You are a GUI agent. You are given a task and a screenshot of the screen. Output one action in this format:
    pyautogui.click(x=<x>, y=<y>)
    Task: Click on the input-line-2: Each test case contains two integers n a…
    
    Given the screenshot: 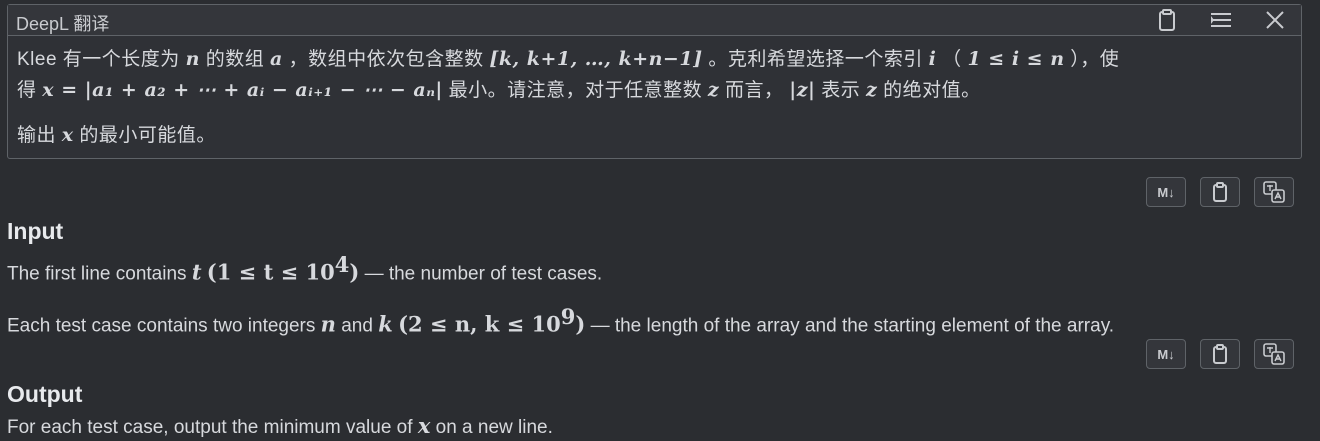 What is the action you would take?
    pyautogui.click(x=561, y=320)
    